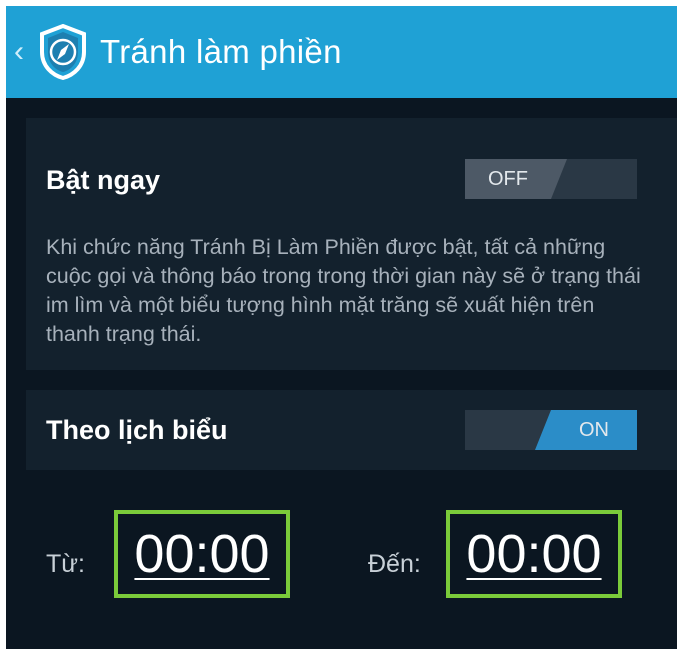 The height and width of the screenshot is (649, 683). I want to click on to-label: Đến:, so click(394, 564).